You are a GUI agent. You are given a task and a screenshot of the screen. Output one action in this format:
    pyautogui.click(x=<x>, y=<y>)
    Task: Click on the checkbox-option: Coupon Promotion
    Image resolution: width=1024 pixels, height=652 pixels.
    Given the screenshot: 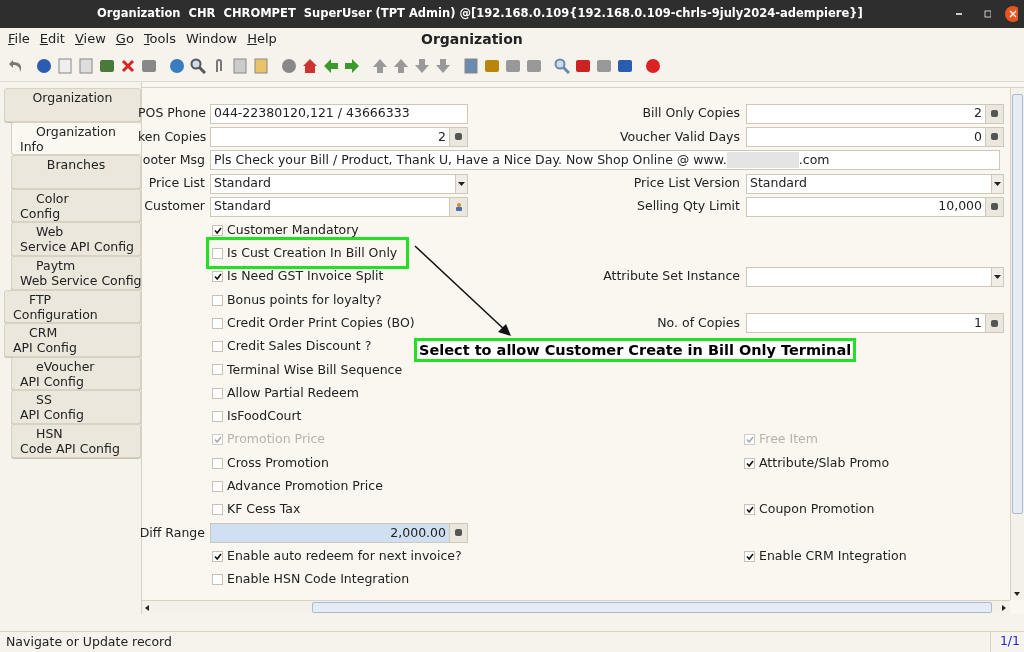 What is the action you would take?
    pyautogui.click(x=809, y=509)
    